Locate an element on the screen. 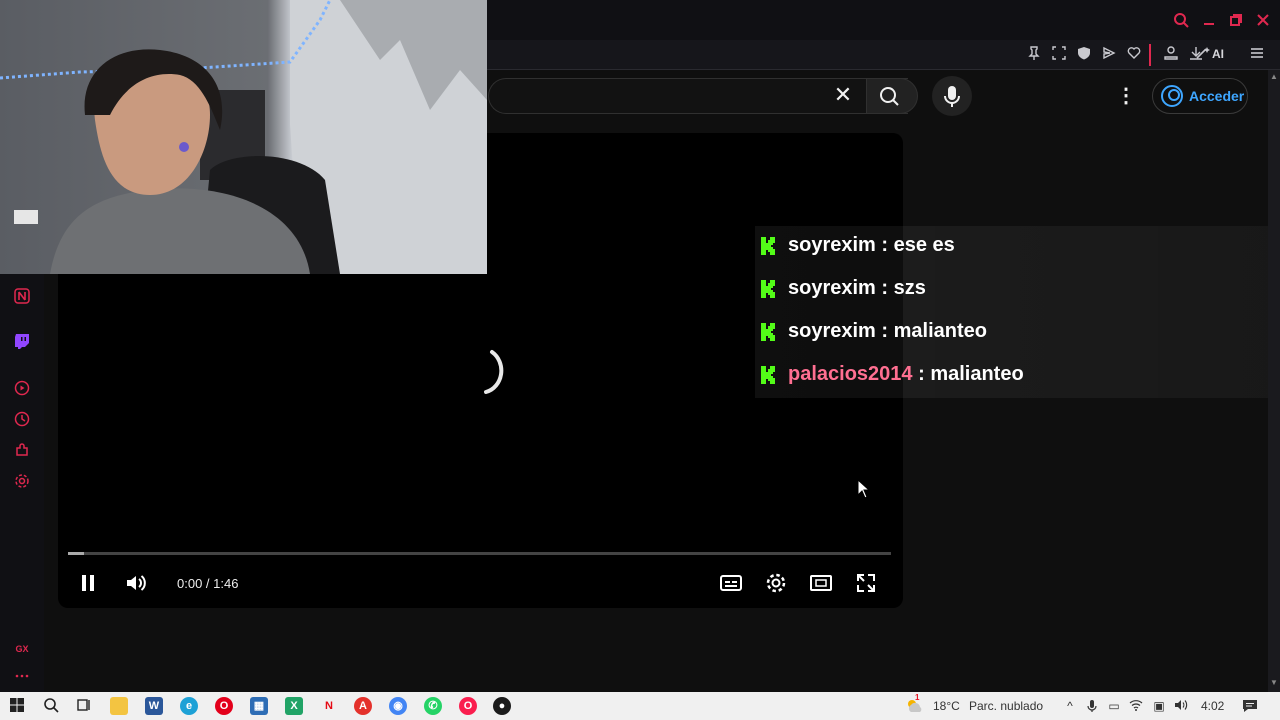 The image size is (1280, 720). player-icon is located at coordinates (22, 389).